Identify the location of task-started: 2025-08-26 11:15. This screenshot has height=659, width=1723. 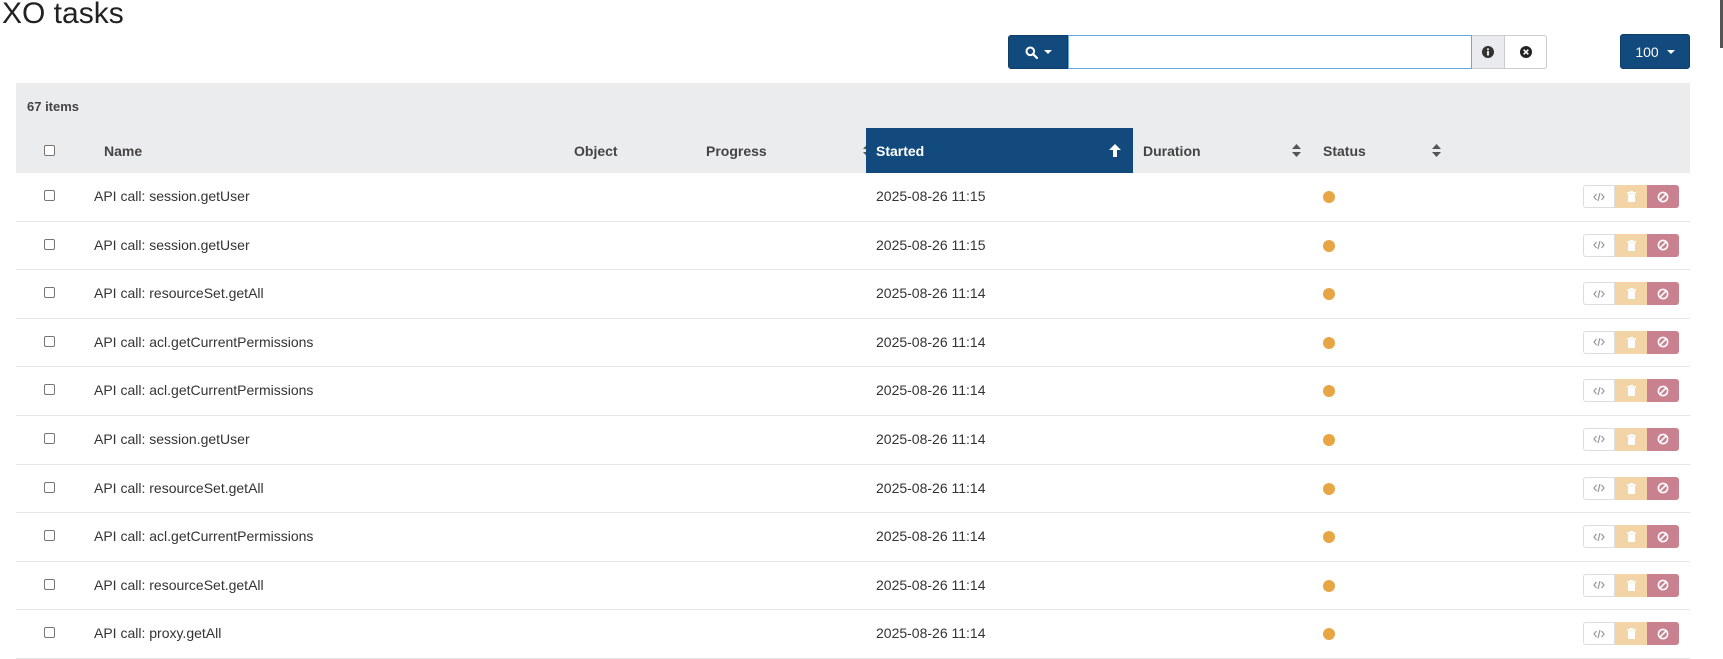
(931, 244).